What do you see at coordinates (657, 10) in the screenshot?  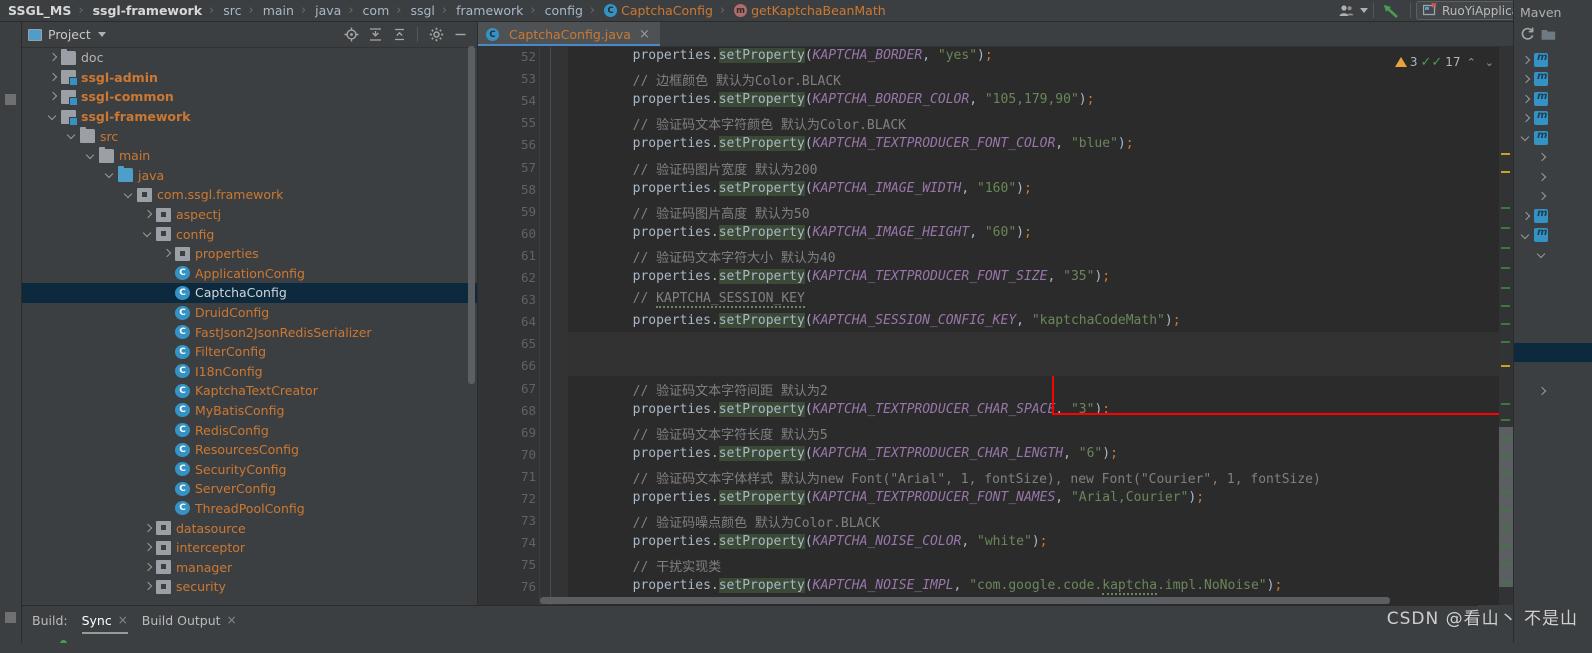 I see `breadcrumb-item-captchaconfig: C CaptchaConfig` at bounding box center [657, 10].